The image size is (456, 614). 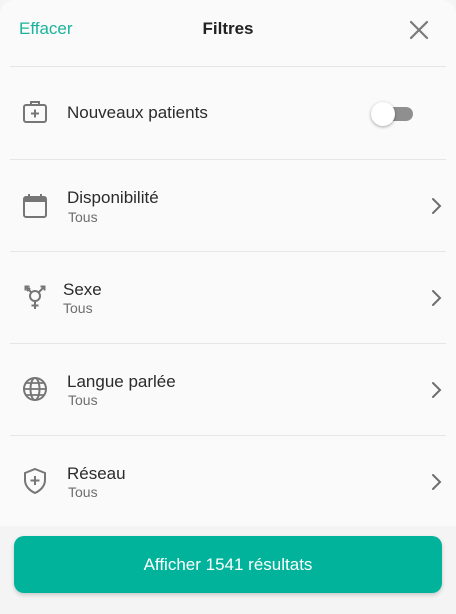 I want to click on close-icon, so click(x=419, y=30).